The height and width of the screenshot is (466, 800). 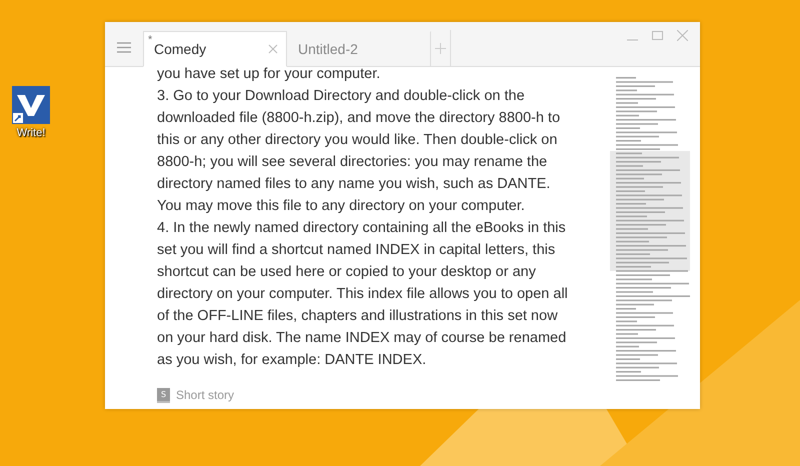 What do you see at coordinates (359, 151) in the screenshot?
I see `text-paragraph: 3. Go to your Download Directory and double-click on the downloaded file (8800-h.zip), and move the directory 8800-h to this or any other directory you would like. Then double-click on 8800-h; you will see several directories: you may rename the directory named files to any name you wish, such as DANTE. You may move this file to any directory on your computer.` at bounding box center [359, 151].